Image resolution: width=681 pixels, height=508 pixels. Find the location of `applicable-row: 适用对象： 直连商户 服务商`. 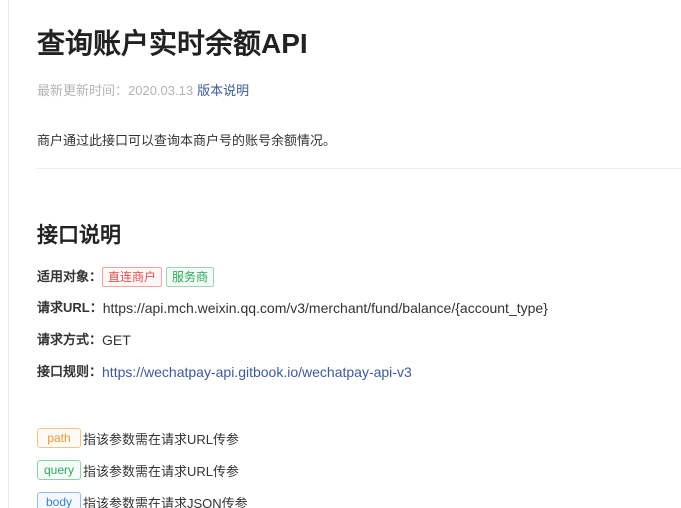

applicable-row: 适用对象： 直连商户 服务商 is located at coordinates (127, 277).